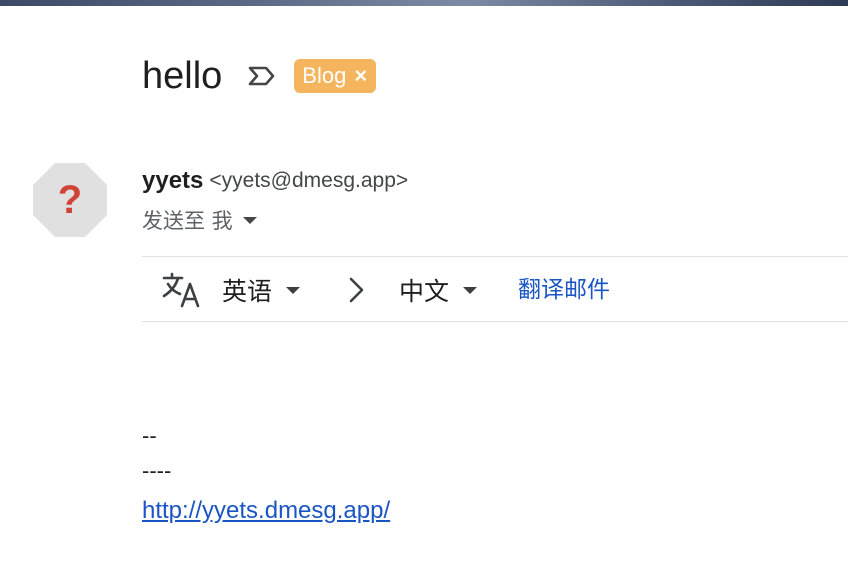 This screenshot has width=848, height=578. I want to click on importance-marker-icon, so click(262, 76).